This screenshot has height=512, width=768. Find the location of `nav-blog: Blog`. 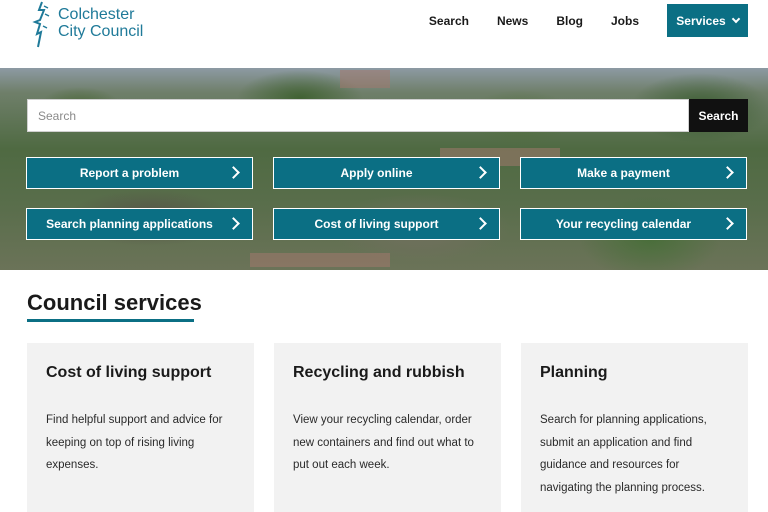

nav-blog: Blog is located at coordinates (569, 21).